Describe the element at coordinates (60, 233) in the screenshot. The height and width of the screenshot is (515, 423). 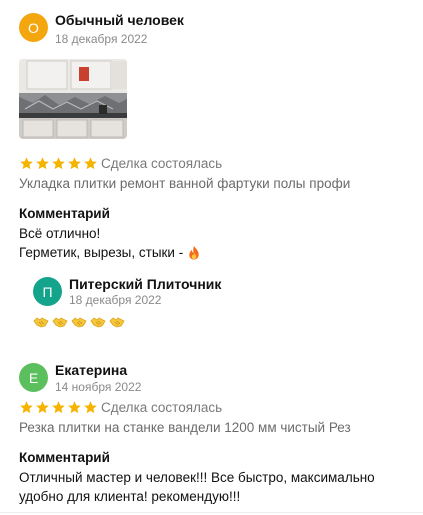
I see `comment-line: Всё отлично!` at that location.